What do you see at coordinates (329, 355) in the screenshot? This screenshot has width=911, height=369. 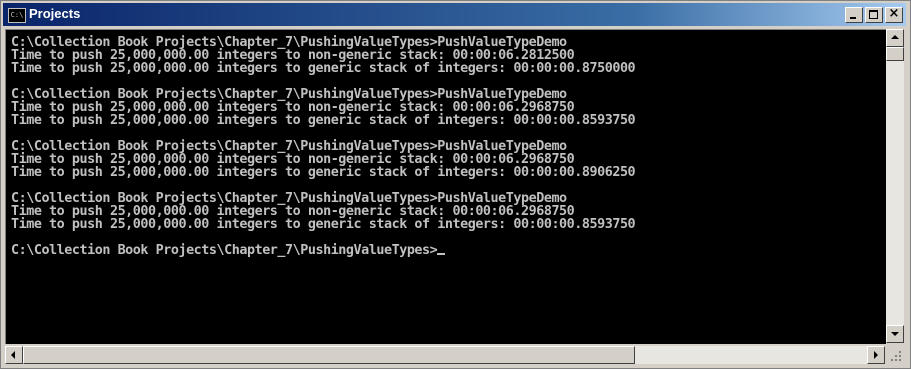 I see `horizontal-scroll-thumb` at bounding box center [329, 355].